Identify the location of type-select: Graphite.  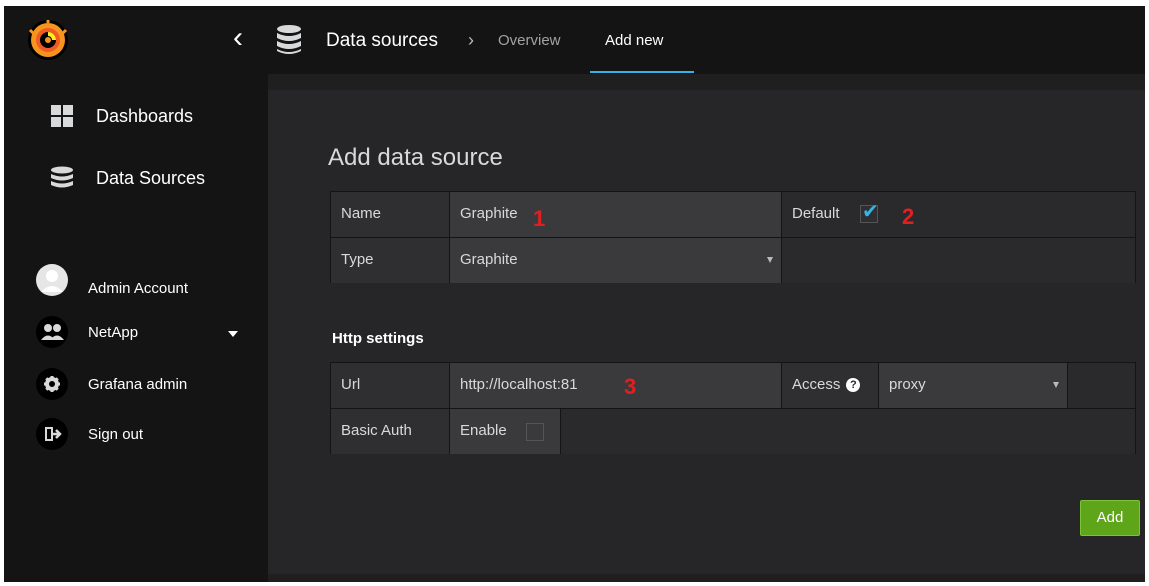
(615, 260).